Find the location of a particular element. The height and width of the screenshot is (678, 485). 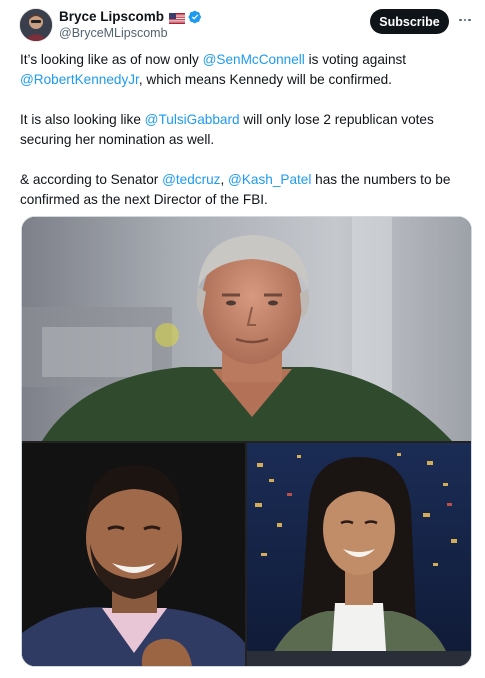

text-segment: , is located at coordinates (224, 179).